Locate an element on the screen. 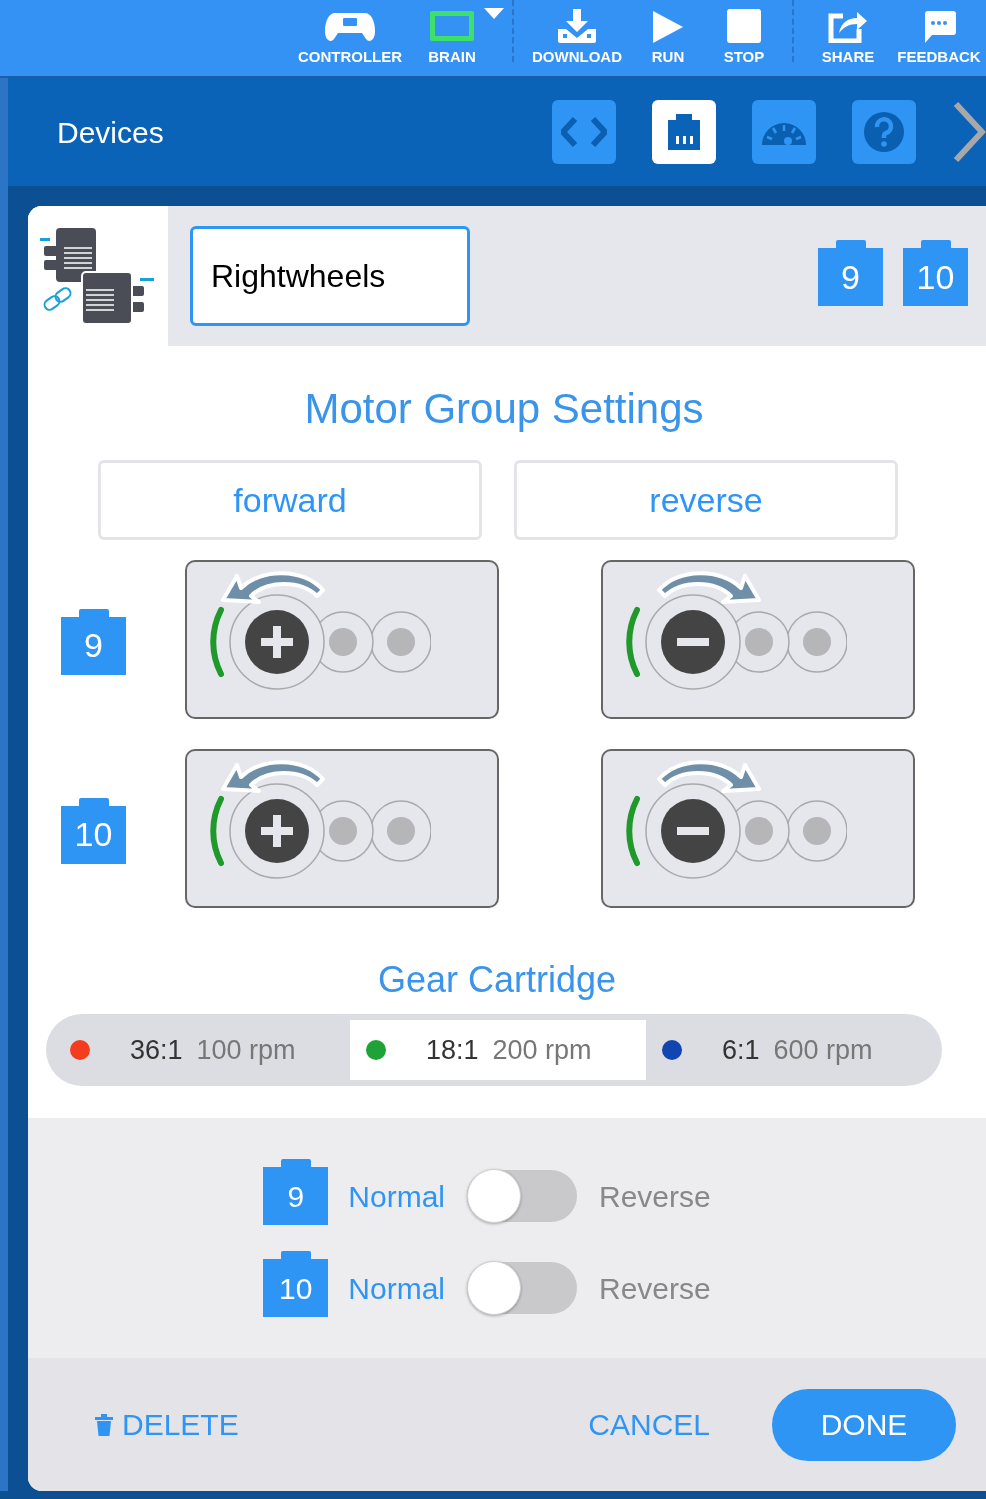 The width and height of the screenshot is (986, 1499). delete-button: DELETE is located at coordinates (166, 1424).